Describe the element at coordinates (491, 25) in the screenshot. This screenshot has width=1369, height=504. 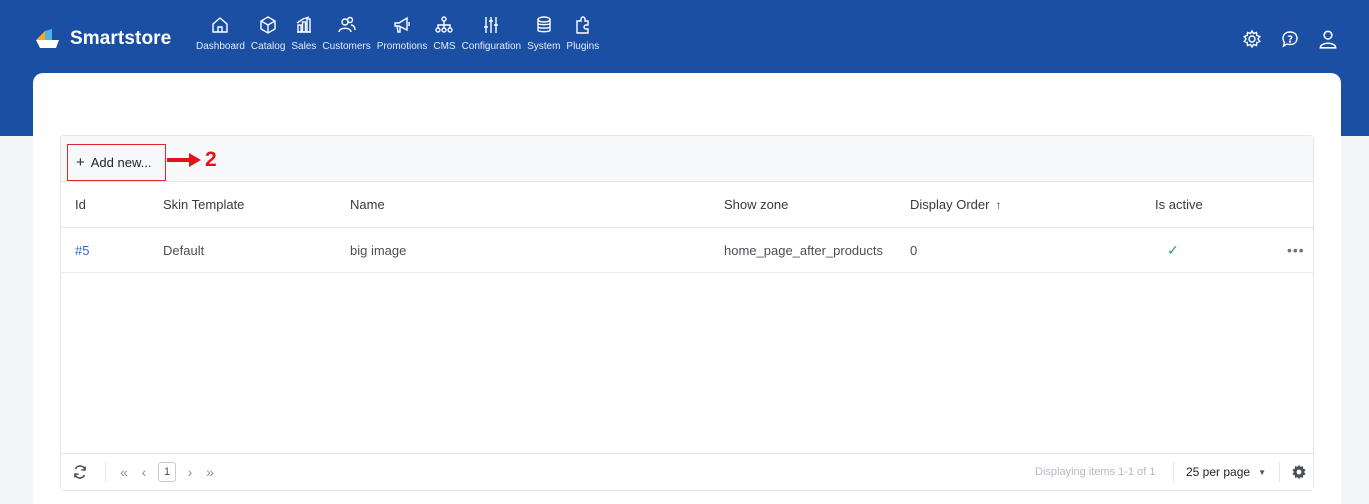
I see `sliders-icon` at that location.